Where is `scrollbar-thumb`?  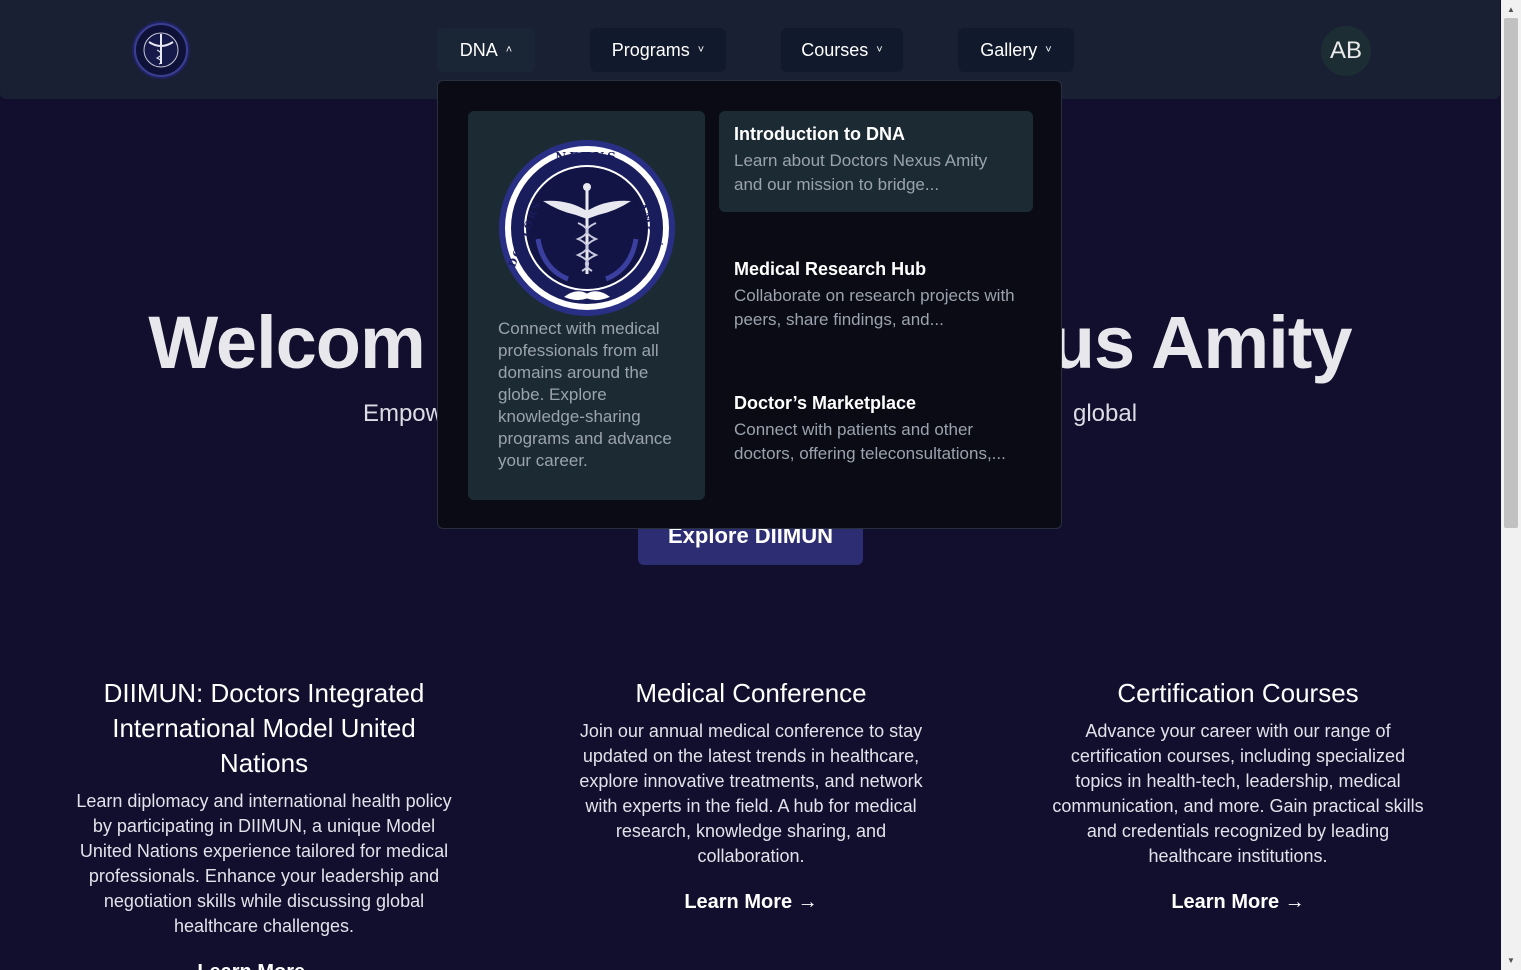 scrollbar-thumb is located at coordinates (1511, 273).